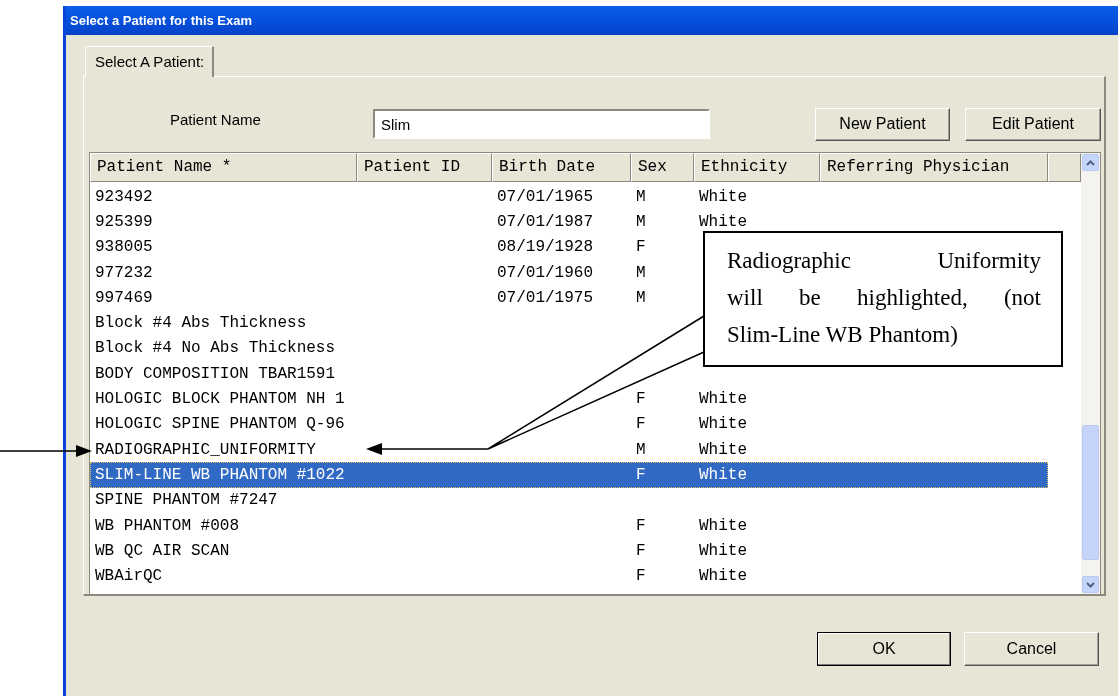 This screenshot has height=696, width=1118. I want to click on patient-name-field: Slim, so click(541, 124).